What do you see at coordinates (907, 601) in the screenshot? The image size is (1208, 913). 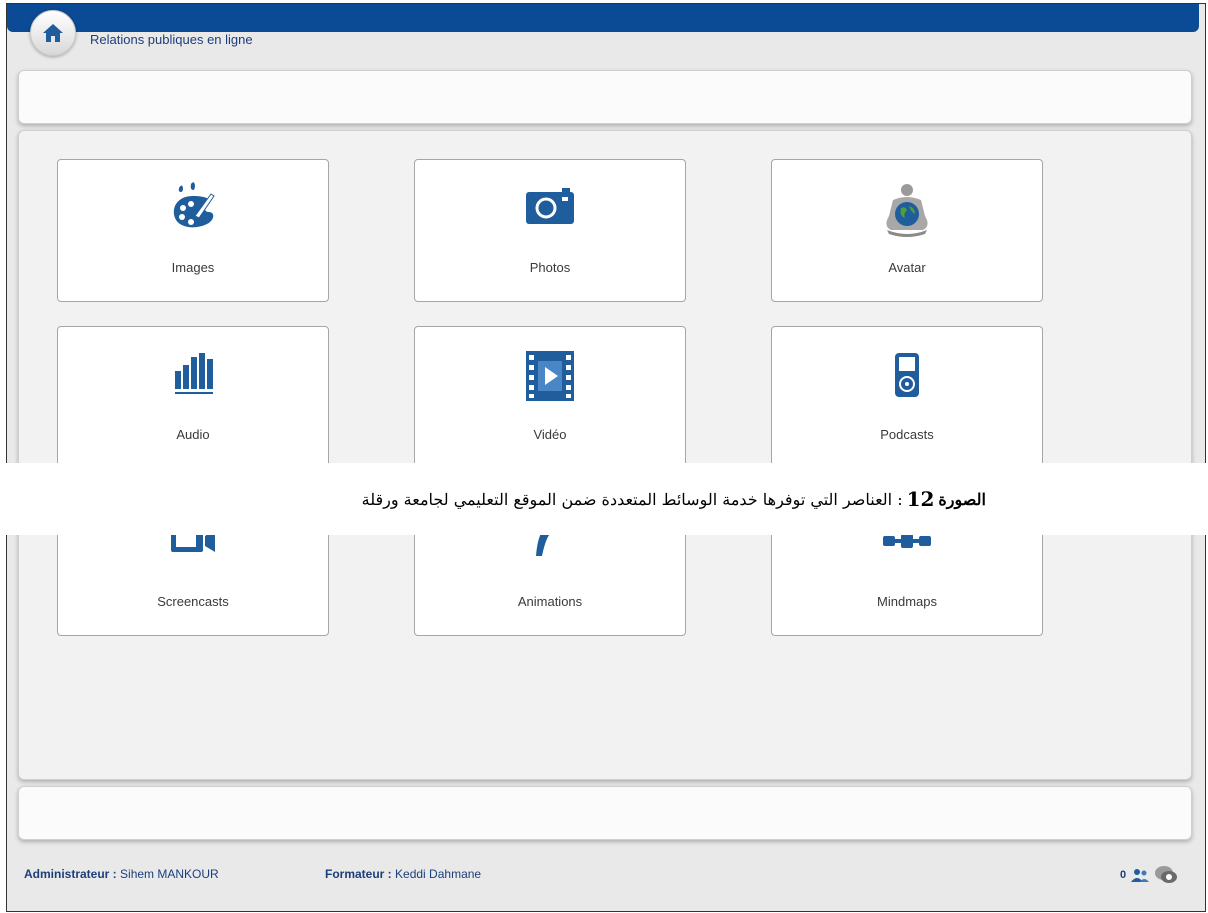 I see `tile-label: Mindmaps` at bounding box center [907, 601].